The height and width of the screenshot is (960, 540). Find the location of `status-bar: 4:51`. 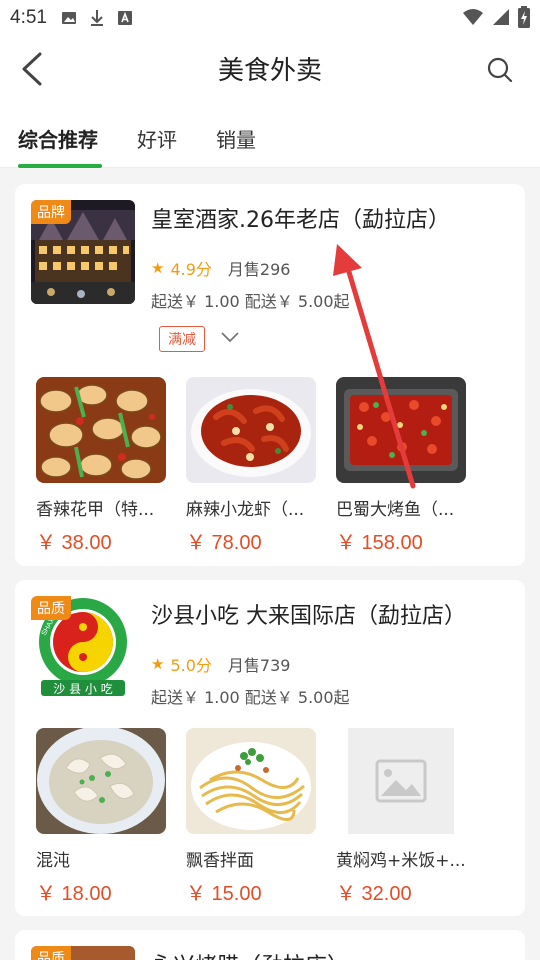

status-bar: 4:51 is located at coordinates (270, 18).